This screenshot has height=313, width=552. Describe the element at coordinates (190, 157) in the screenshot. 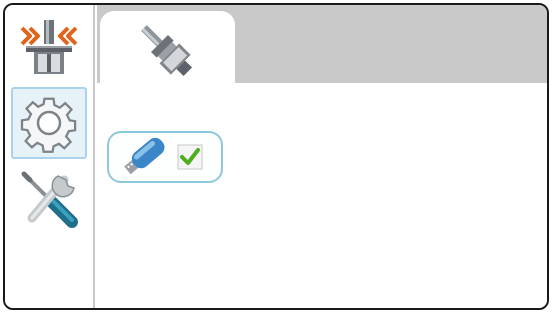

I see `checkmark-icon` at that location.